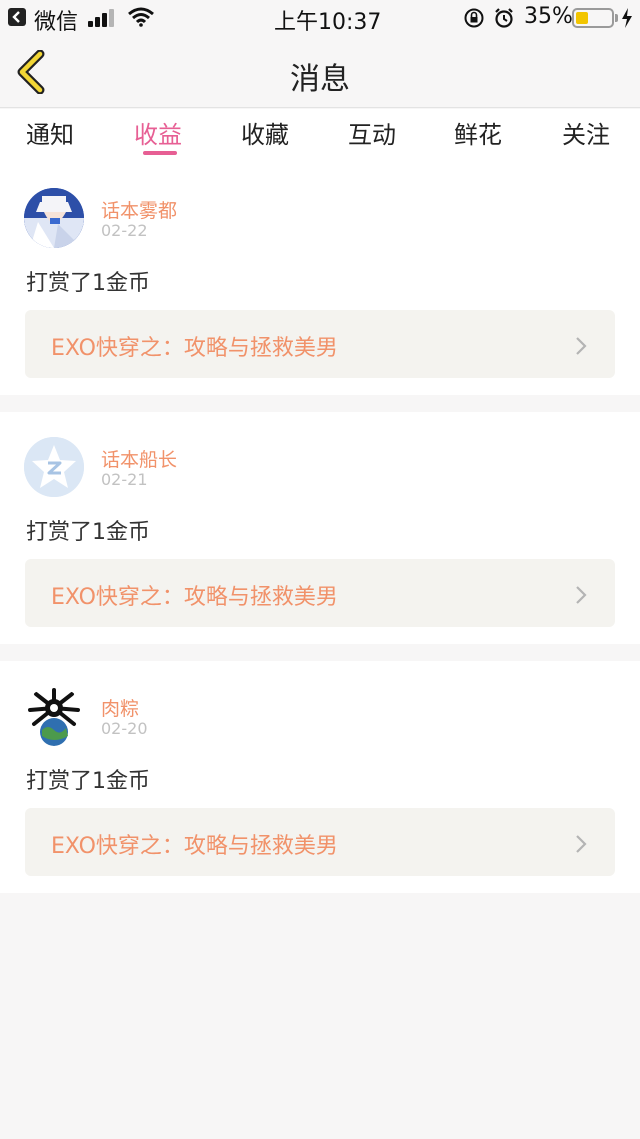 Image resolution: width=640 pixels, height=1139 pixels. Describe the element at coordinates (120, 707) in the screenshot. I see `username: 肉粽` at that location.